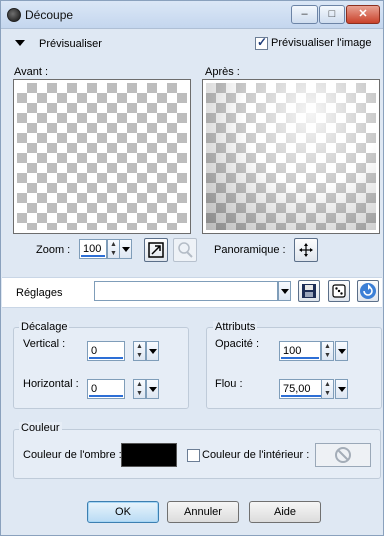 The width and height of the screenshot is (384, 536). What do you see at coordinates (123, 512) in the screenshot?
I see `ok-button: OK` at bounding box center [123, 512].